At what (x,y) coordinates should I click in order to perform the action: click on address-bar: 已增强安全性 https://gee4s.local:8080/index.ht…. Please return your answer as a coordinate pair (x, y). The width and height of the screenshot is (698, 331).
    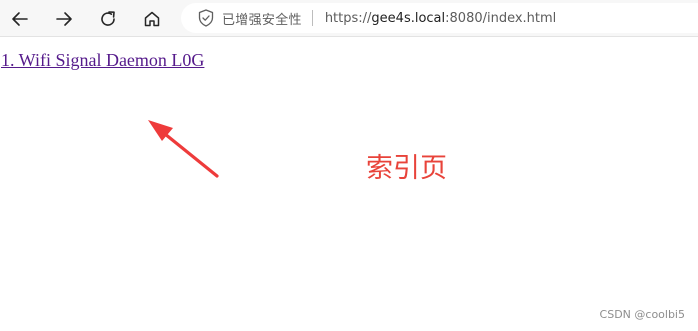
    Looking at the image, I should click on (439, 18).